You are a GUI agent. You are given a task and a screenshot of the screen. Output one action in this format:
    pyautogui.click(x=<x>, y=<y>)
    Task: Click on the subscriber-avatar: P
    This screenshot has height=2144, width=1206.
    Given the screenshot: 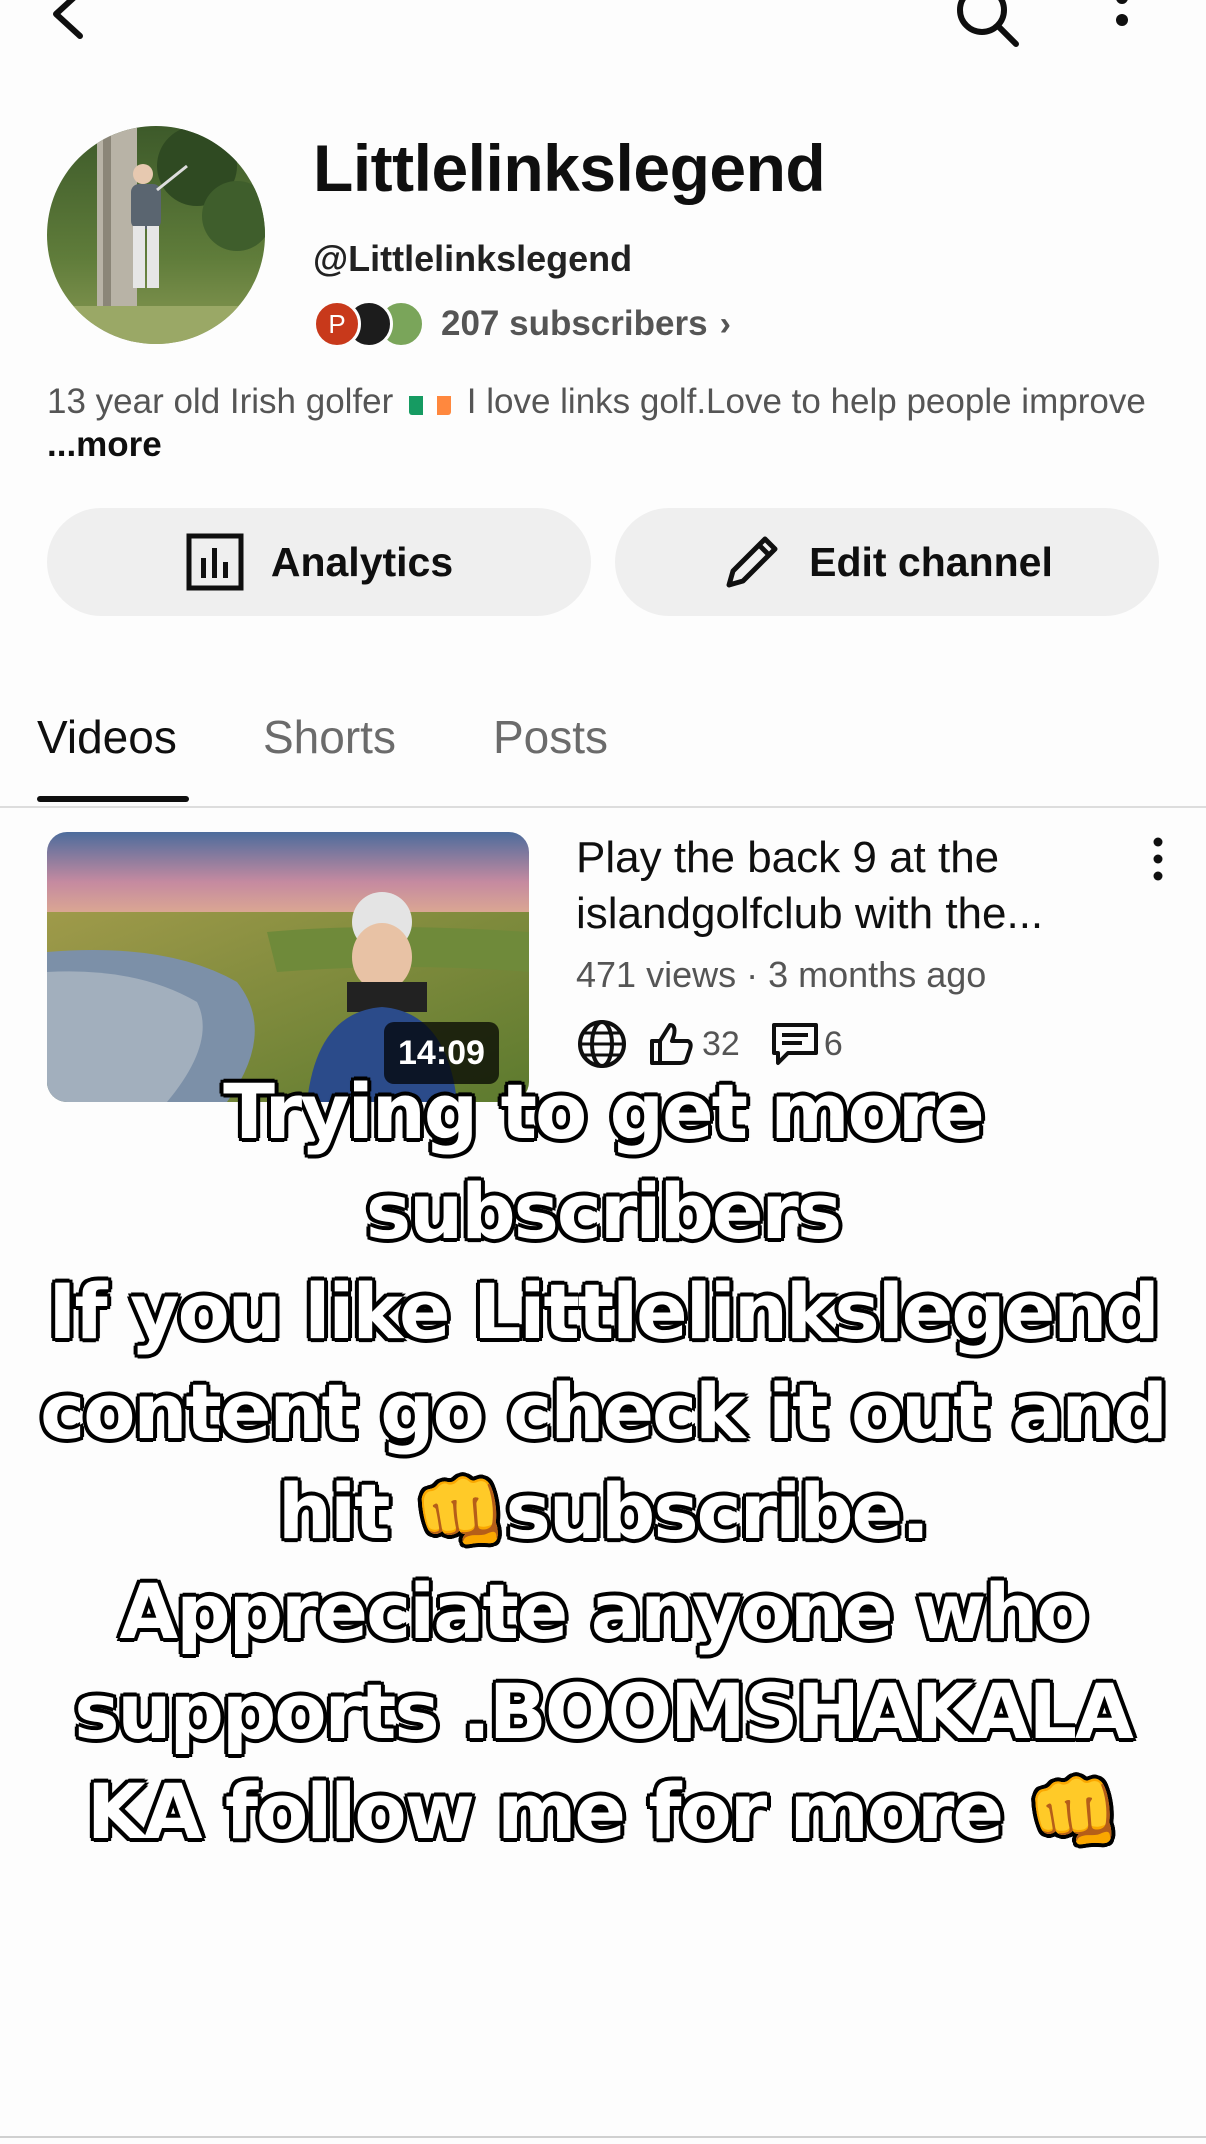 What is the action you would take?
    pyautogui.click(x=337, y=324)
    